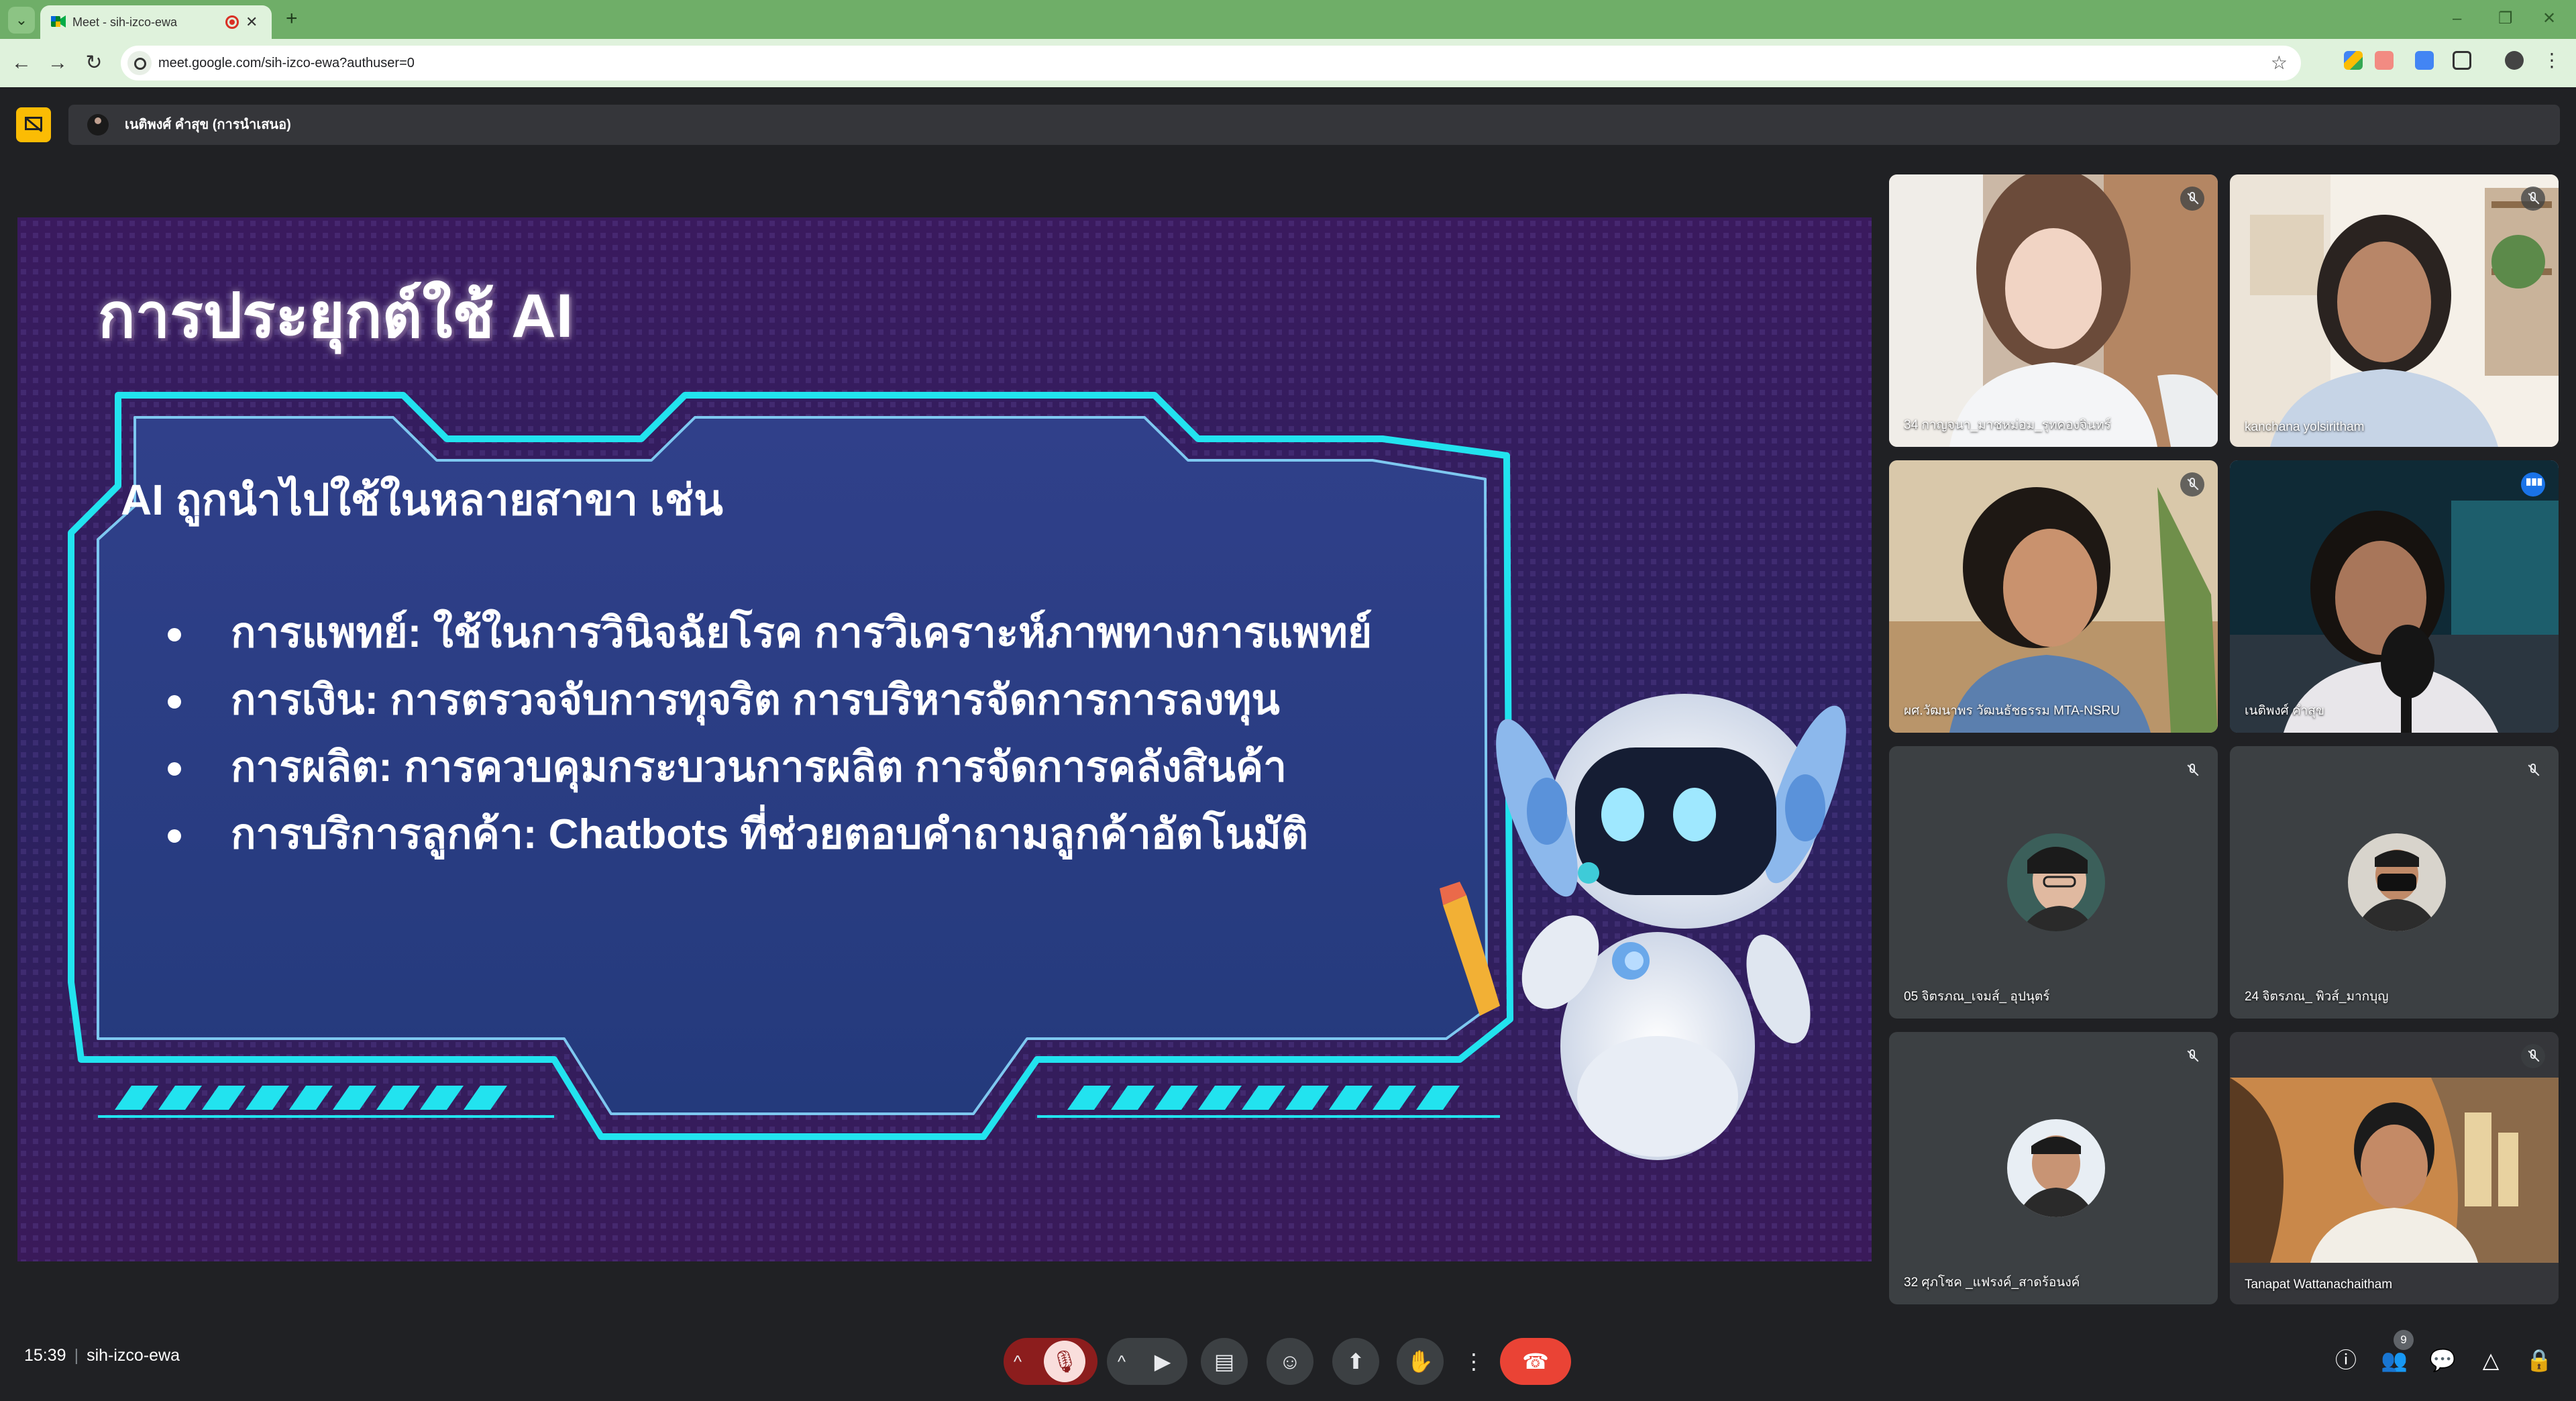  Describe the element at coordinates (232, 22) in the screenshot. I see `recording-icon` at that location.